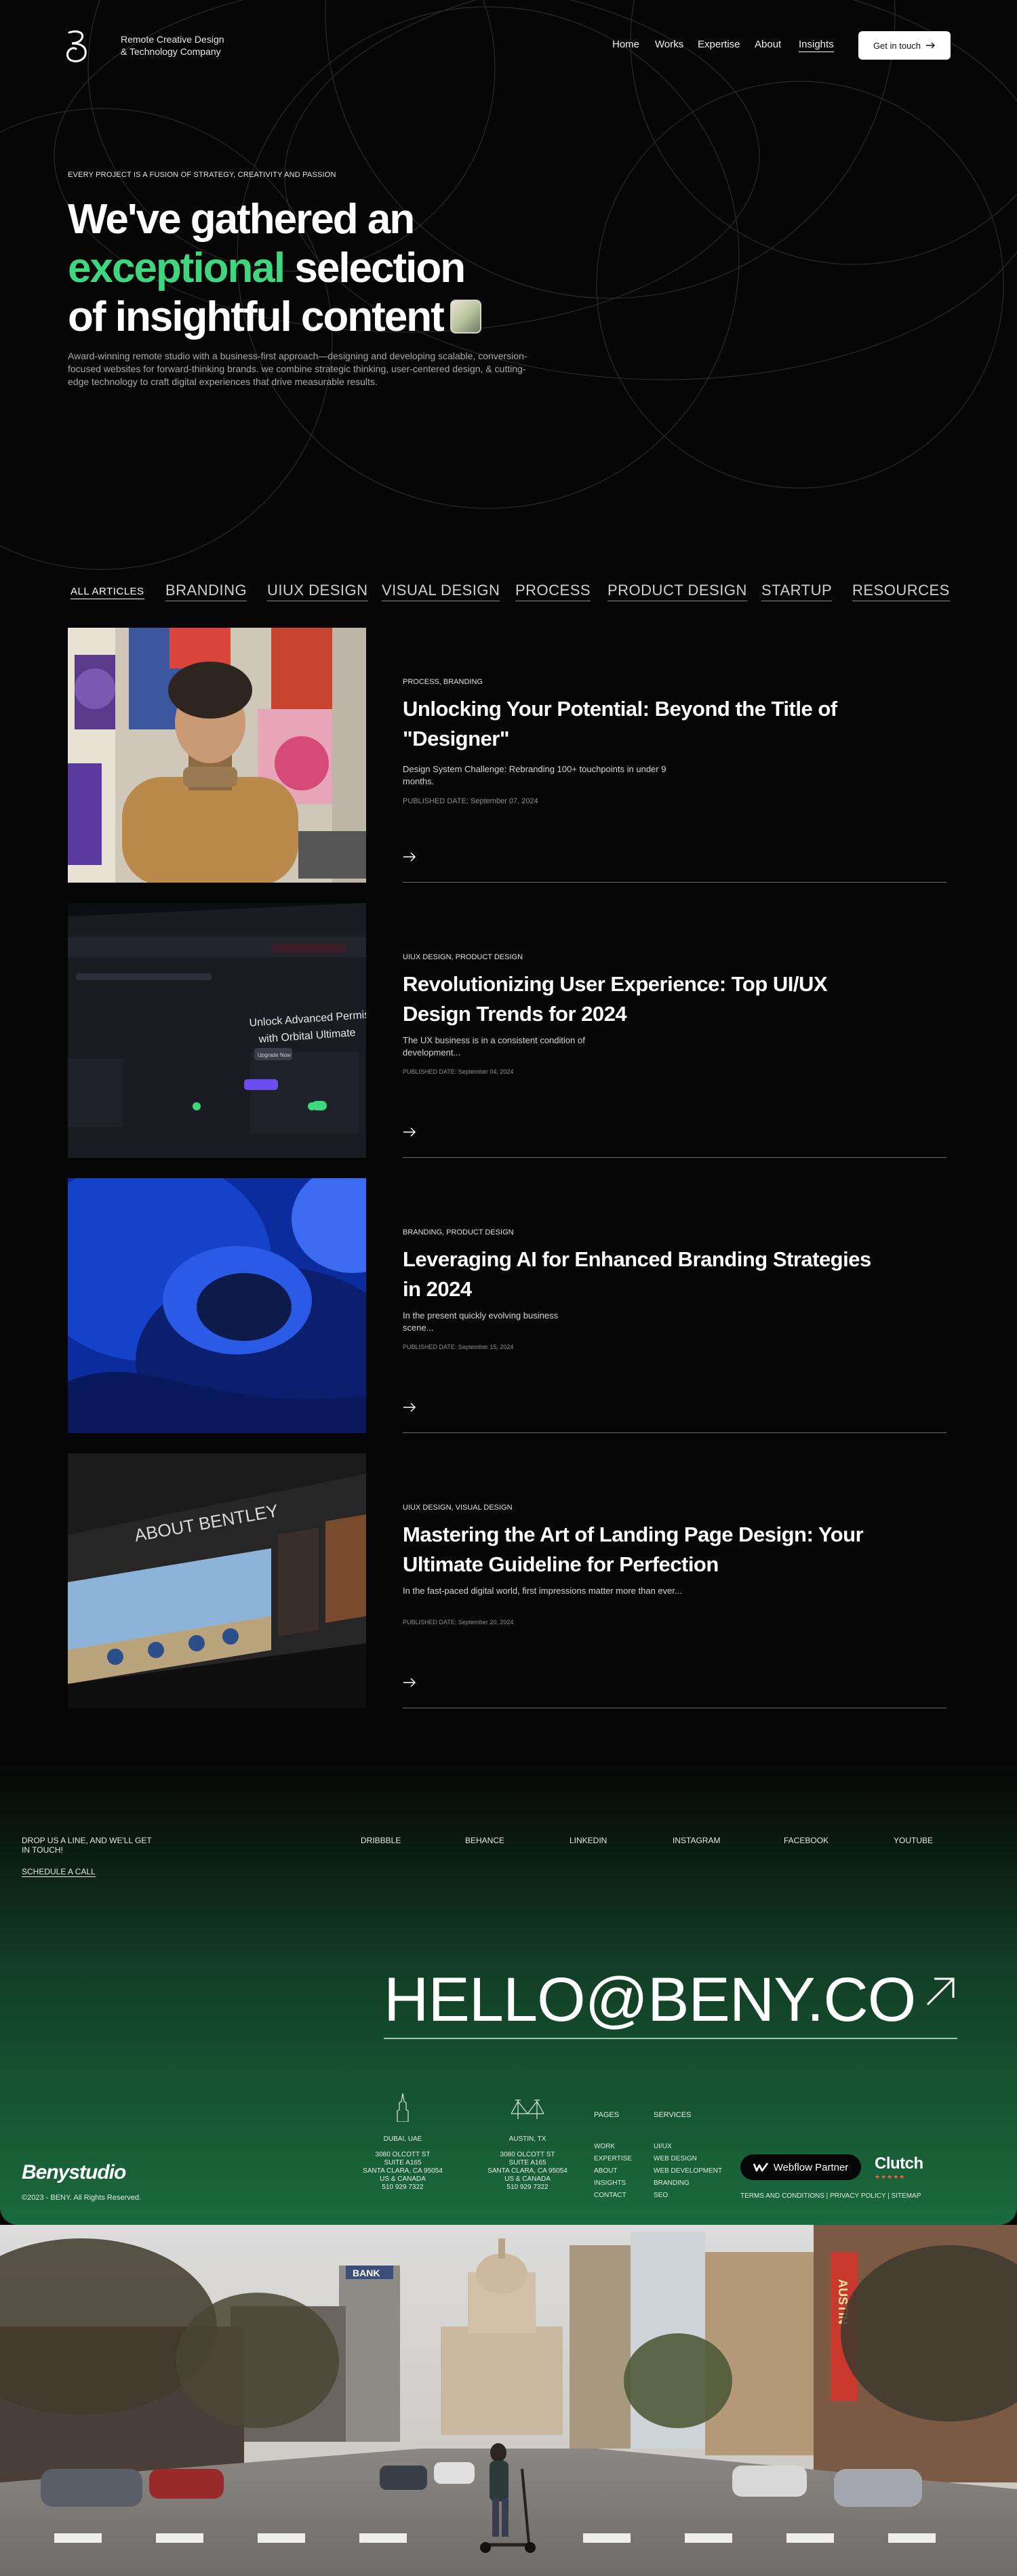 The height and width of the screenshot is (2576, 1017). What do you see at coordinates (613, 2159) in the screenshot?
I see `footer-link-expertise: EXPERTISE` at bounding box center [613, 2159].